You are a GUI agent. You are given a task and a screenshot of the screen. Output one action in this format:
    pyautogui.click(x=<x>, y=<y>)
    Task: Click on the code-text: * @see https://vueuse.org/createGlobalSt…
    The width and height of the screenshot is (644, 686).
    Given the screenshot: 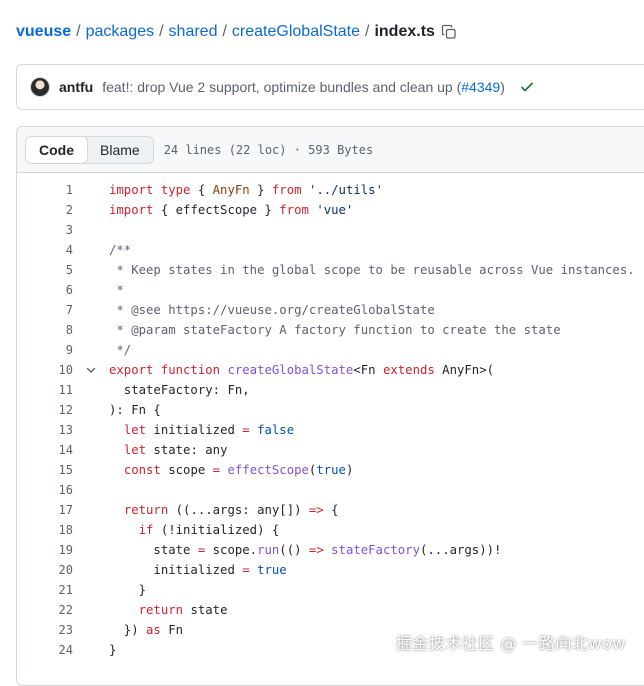 What is the action you would take?
    pyautogui.click(x=272, y=310)
    